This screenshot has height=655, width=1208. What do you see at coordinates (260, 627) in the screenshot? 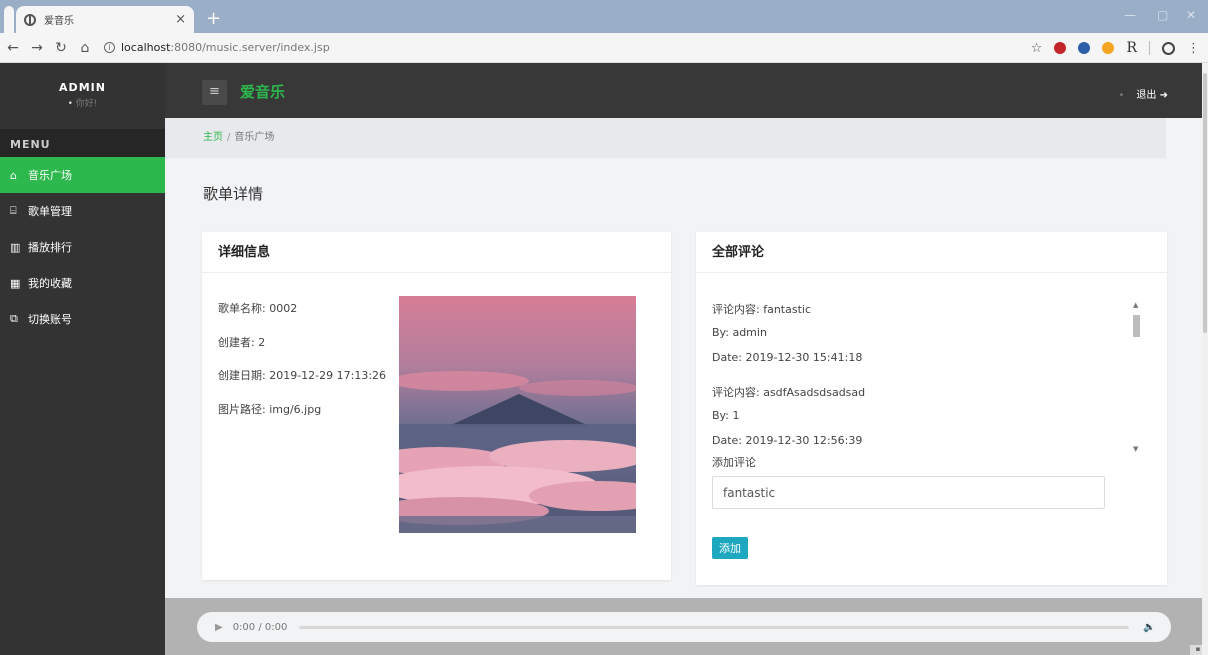
I see `player-time: 0:00 / 0:00` at bounding box center [260, 627].